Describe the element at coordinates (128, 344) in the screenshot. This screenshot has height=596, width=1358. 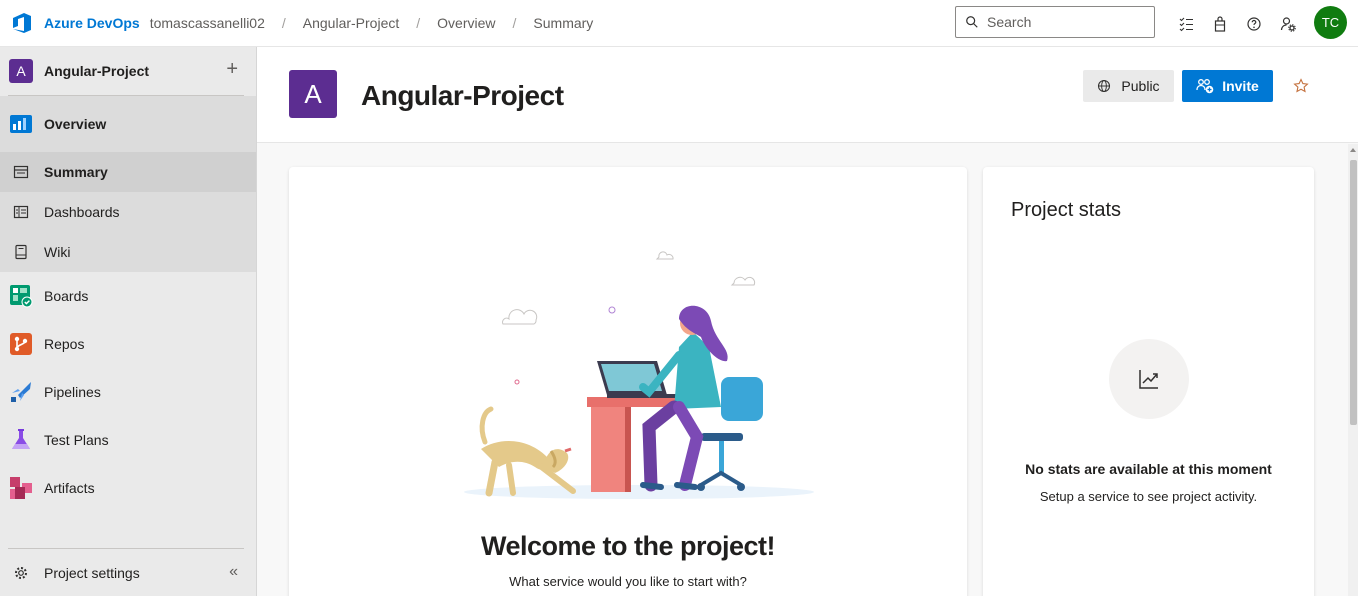
I see `sidebar-item-repos: Repos` at that location.